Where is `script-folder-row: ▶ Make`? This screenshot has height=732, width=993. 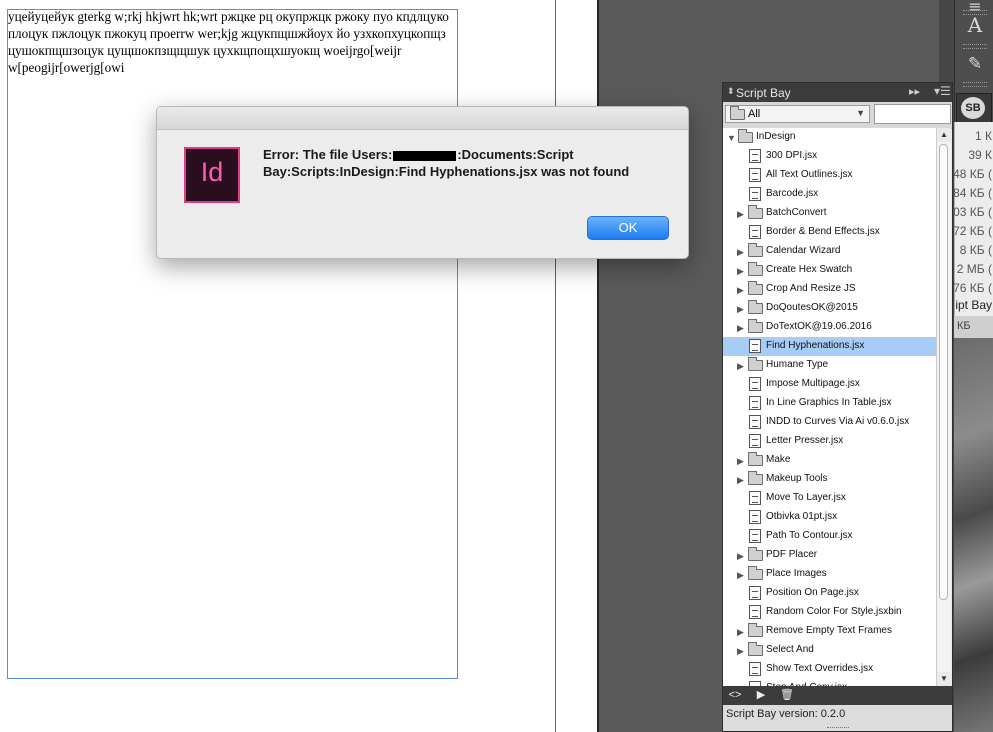
script-folder-row: ▶ Make is located at coordinates (829, 460).